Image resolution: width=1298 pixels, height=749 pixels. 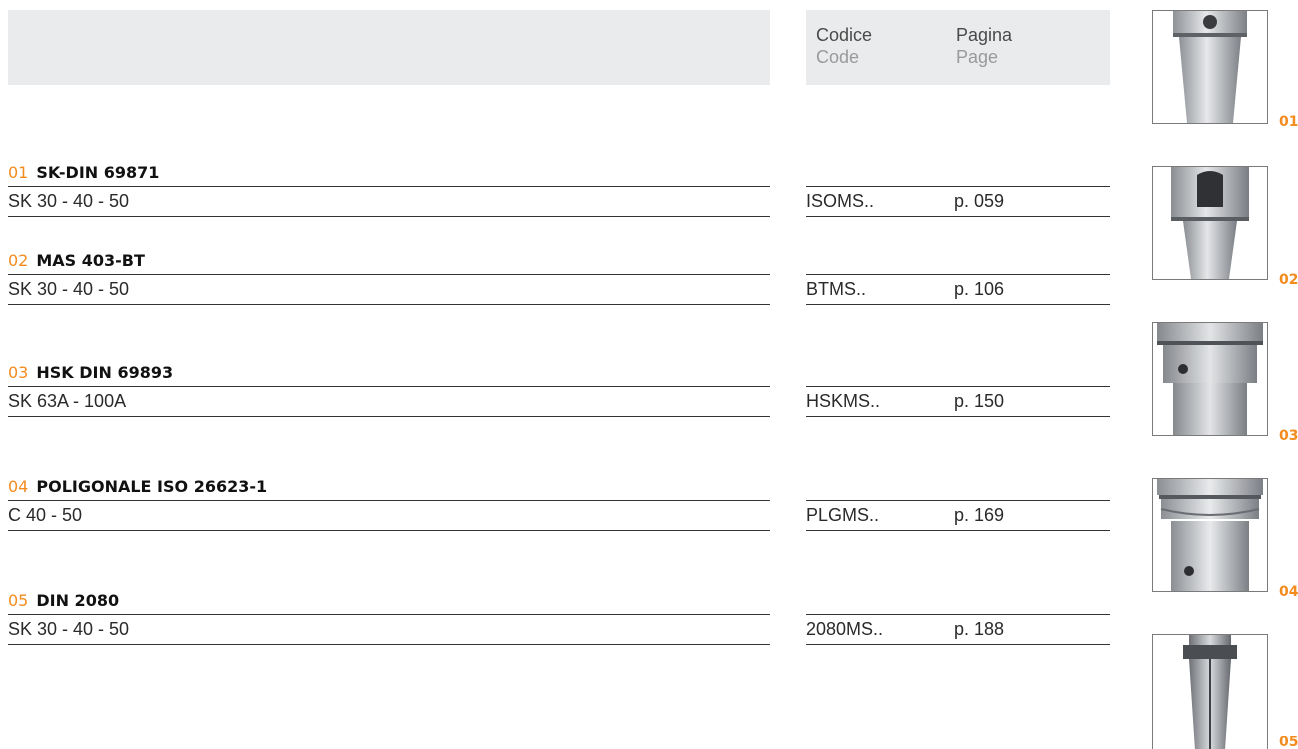 I want to click on section-number: 01, so click(x=18, y=172).